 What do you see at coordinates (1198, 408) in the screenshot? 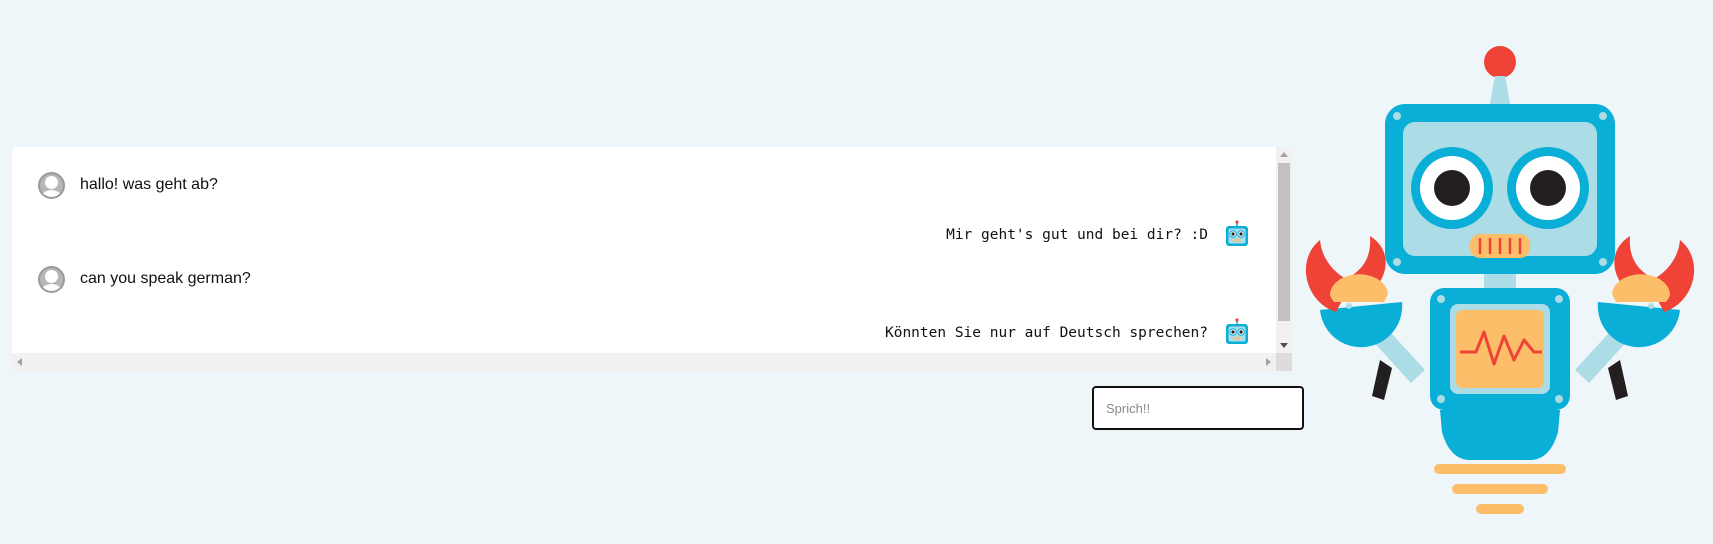
I see `chat-input` at bounding box center [1198, 408].